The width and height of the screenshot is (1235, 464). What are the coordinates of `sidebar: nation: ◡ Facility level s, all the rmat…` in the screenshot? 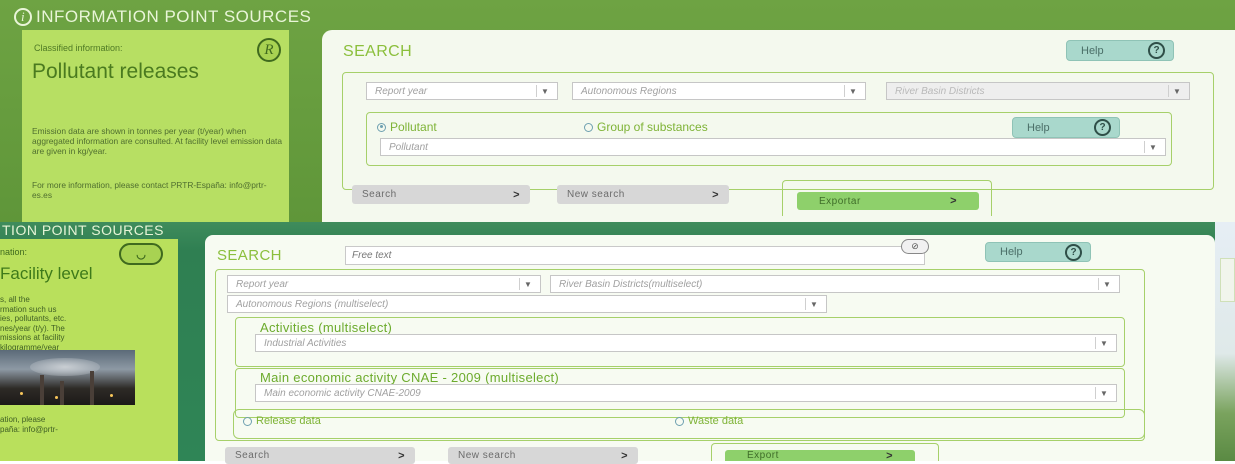 It's located at (89, 350).